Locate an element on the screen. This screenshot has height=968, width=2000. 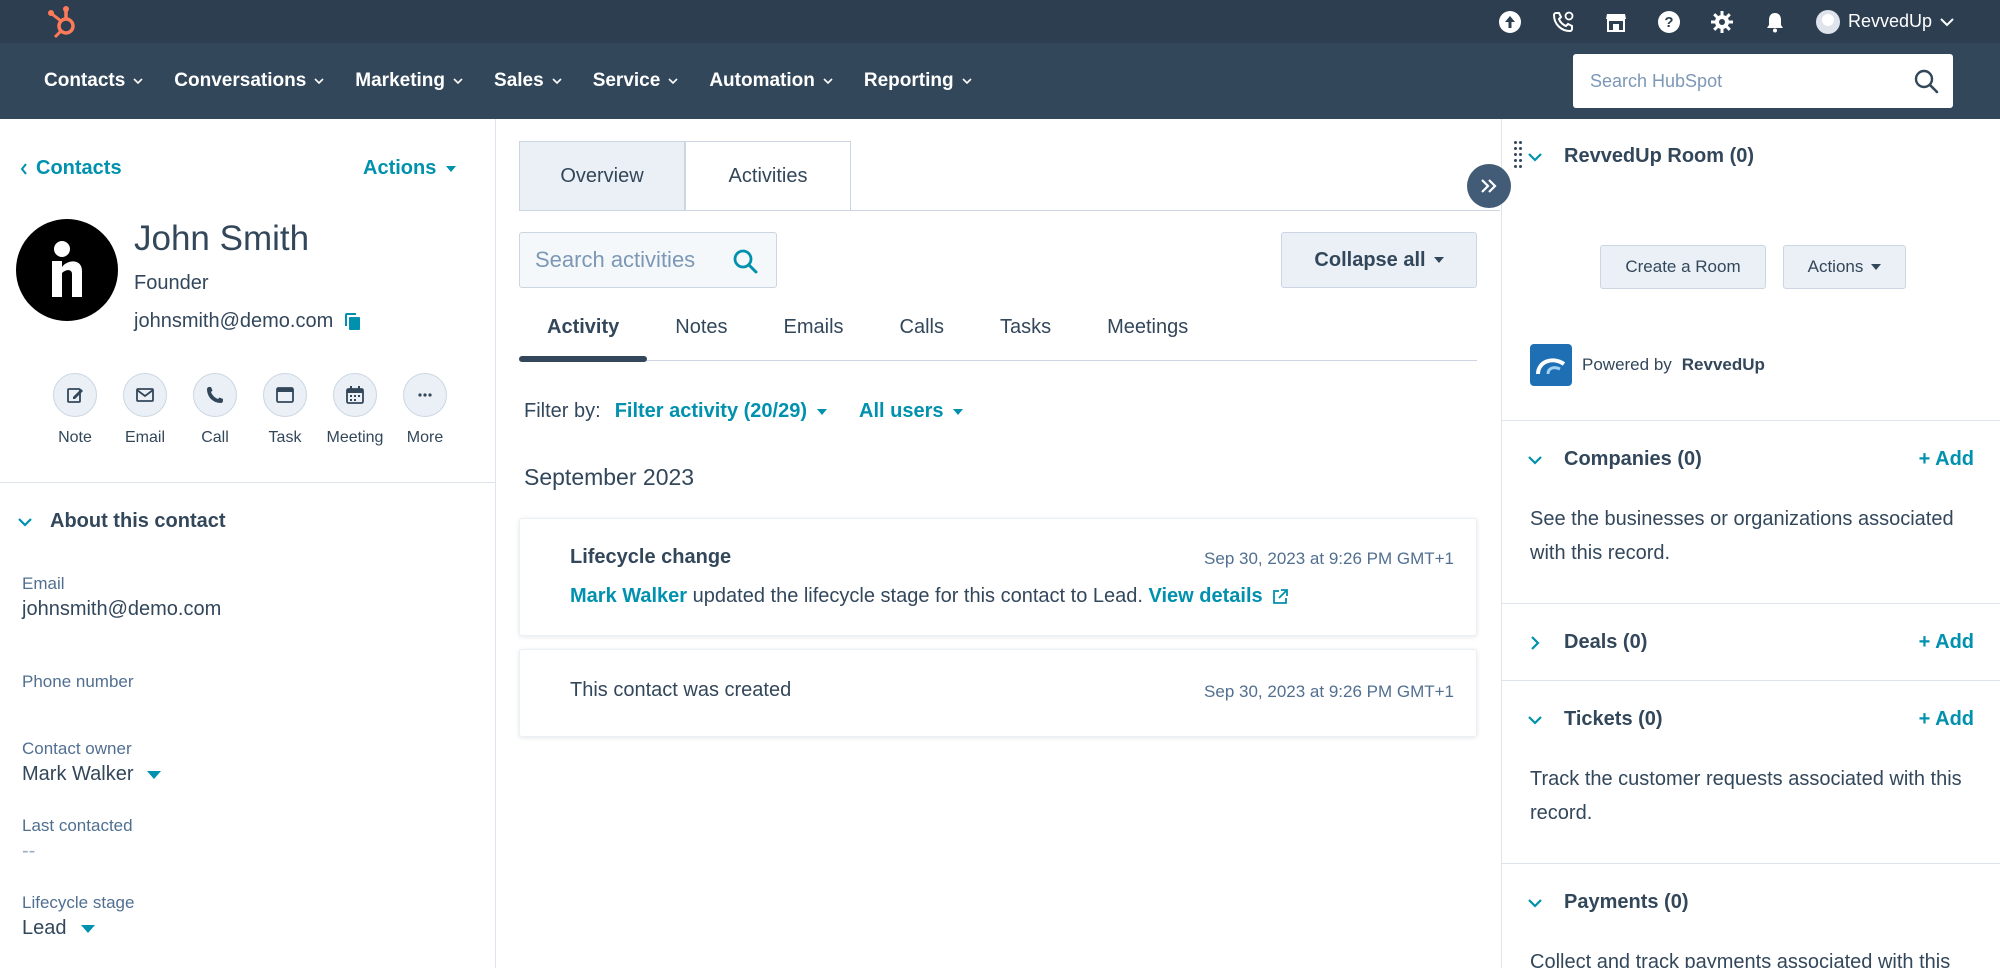
nav-service: Service is located at coordinates (636, 81).